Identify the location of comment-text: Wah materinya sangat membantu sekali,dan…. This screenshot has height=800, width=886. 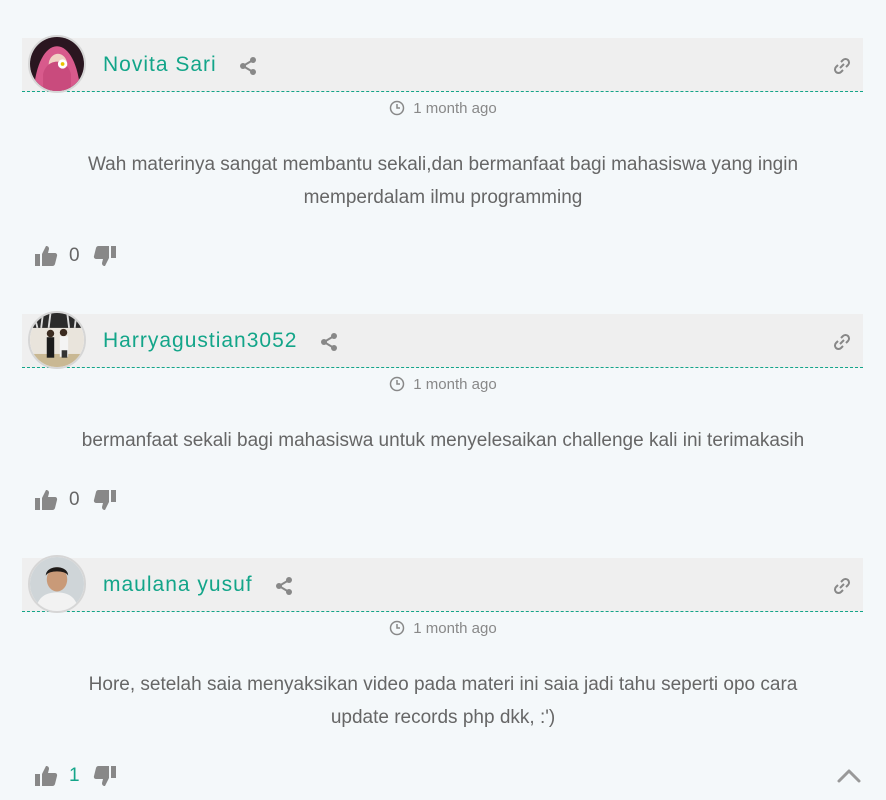
(443, 181).